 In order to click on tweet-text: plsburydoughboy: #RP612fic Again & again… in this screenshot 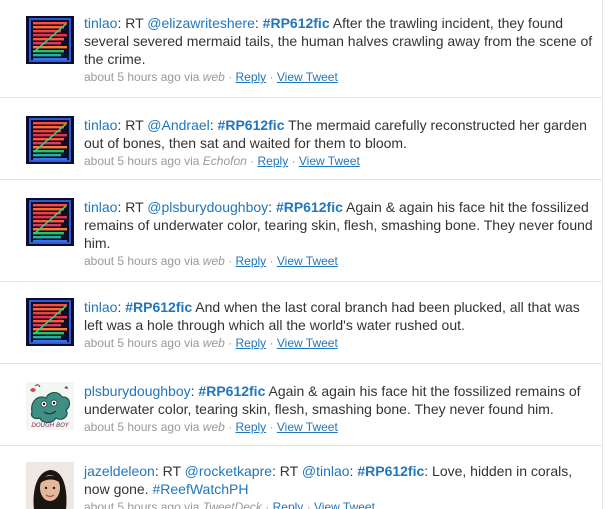, I will do `click(342, 400)`.